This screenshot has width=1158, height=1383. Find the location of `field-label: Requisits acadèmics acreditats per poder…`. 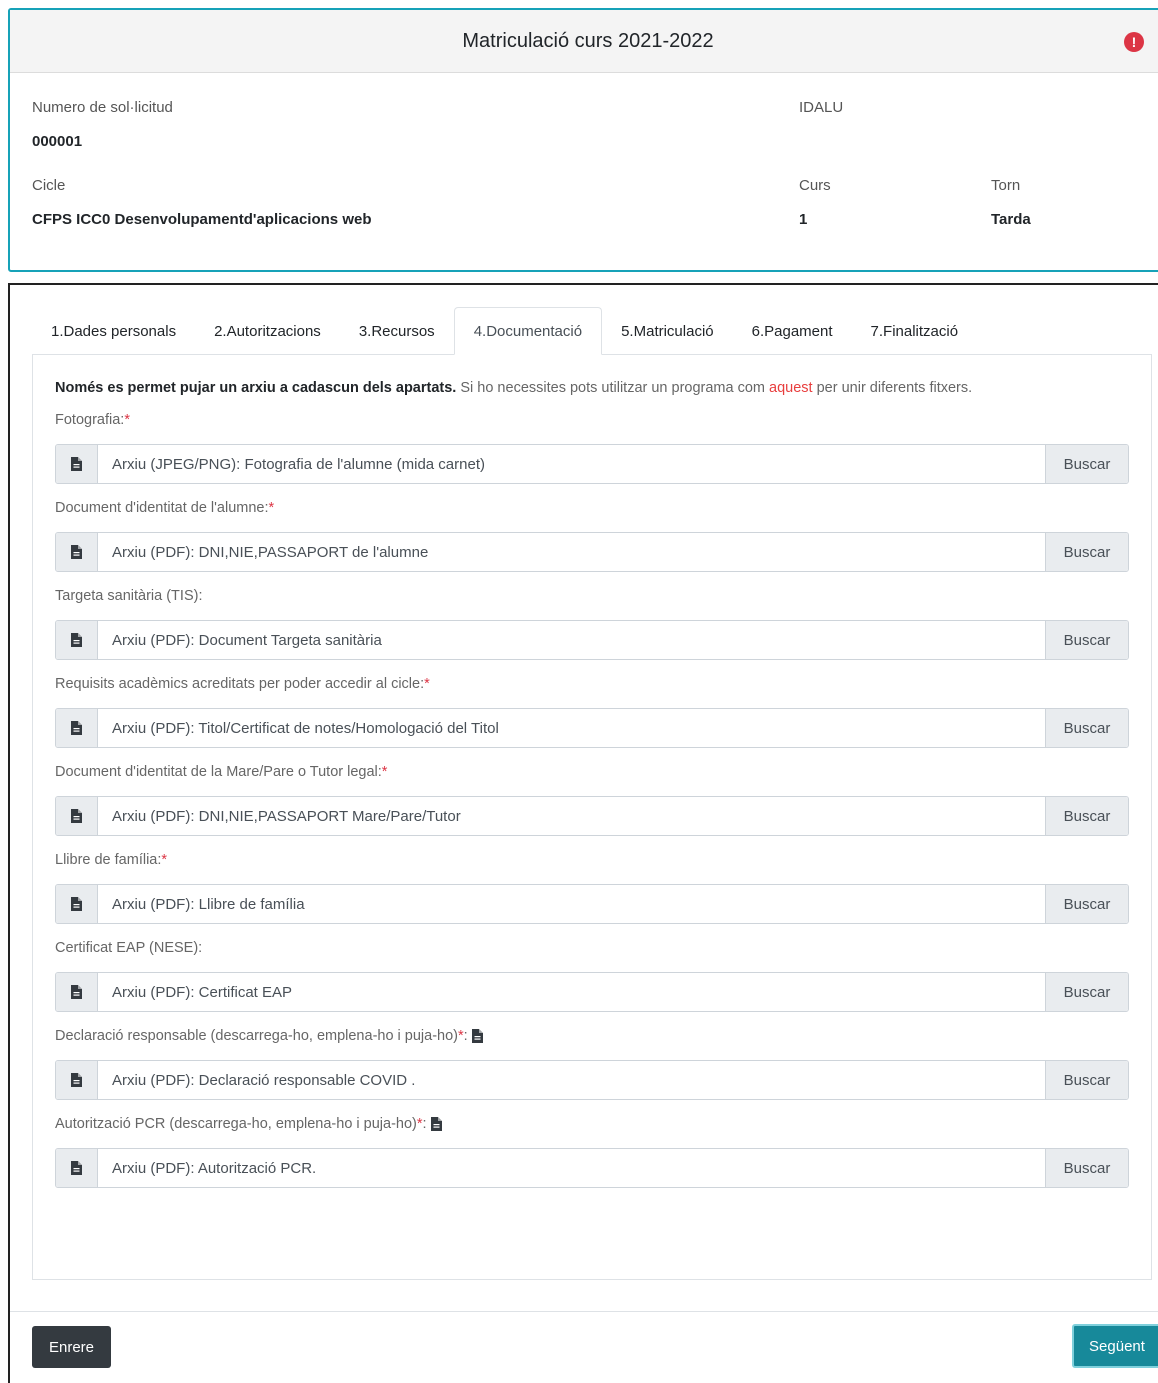

field-label: Requisits acadèmics acreditats per poder… is located at coordinates (592, 684).